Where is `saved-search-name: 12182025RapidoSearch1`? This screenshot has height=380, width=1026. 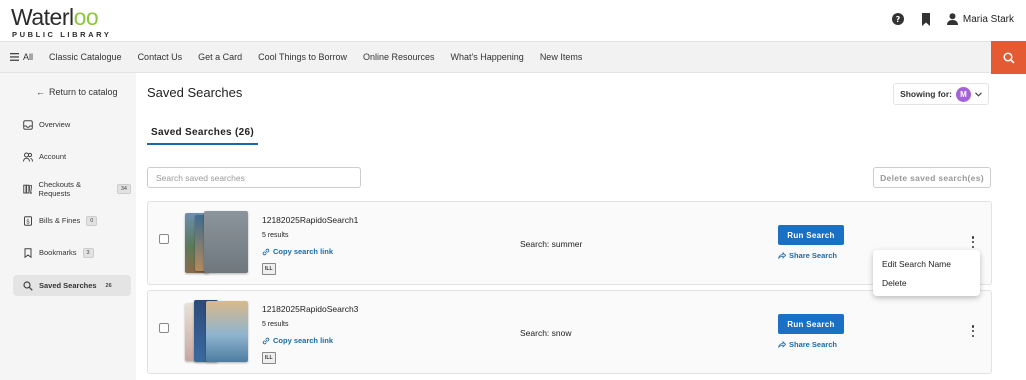
saved-search-name: 12182025RapidoSearch1 is located at coordinates (310, 220).